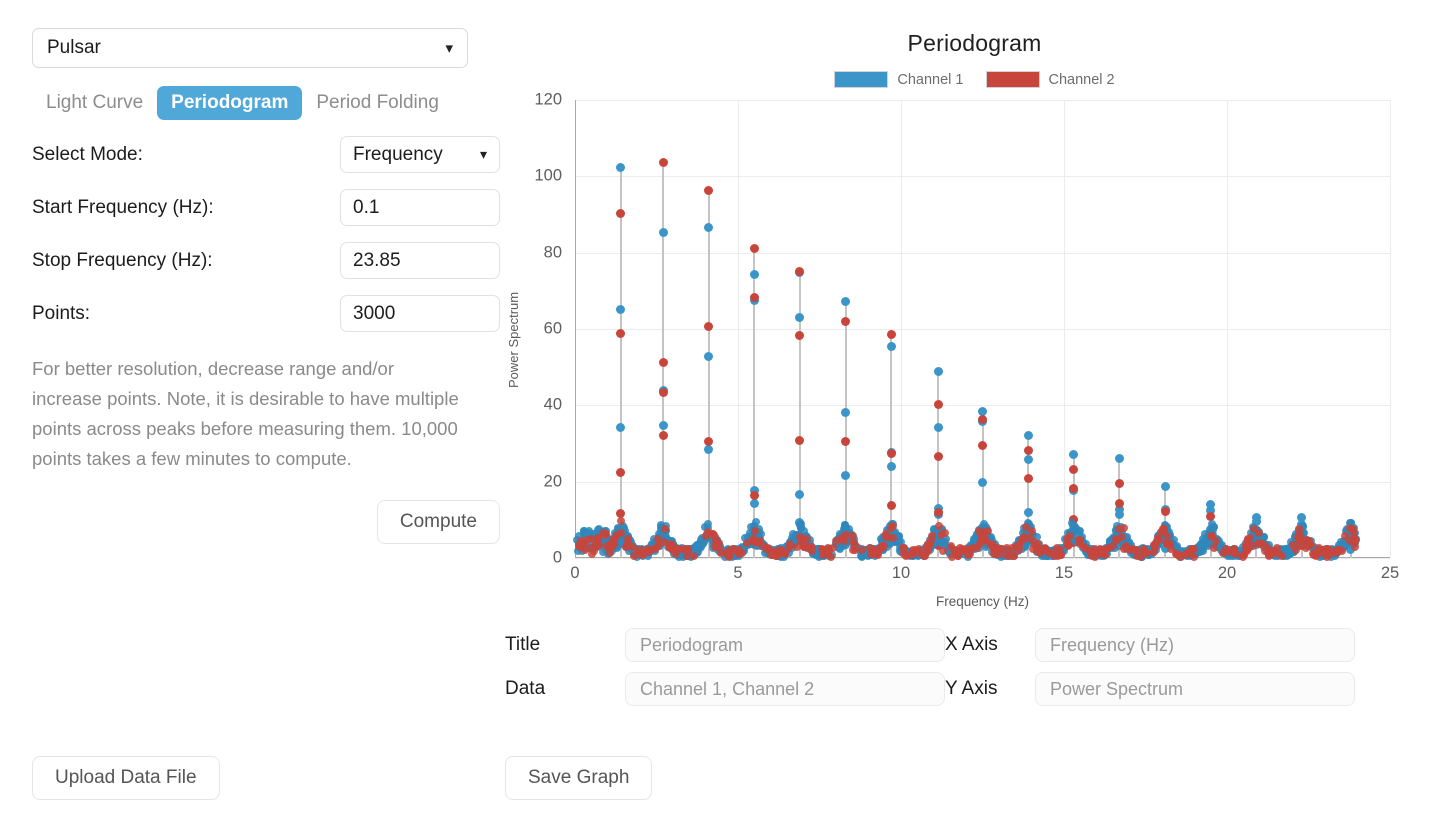 The image size is (1449, 820). Describe the element at coordinates (738, 573) in the screenshot. I see `x-tick-label: 5` at that location.